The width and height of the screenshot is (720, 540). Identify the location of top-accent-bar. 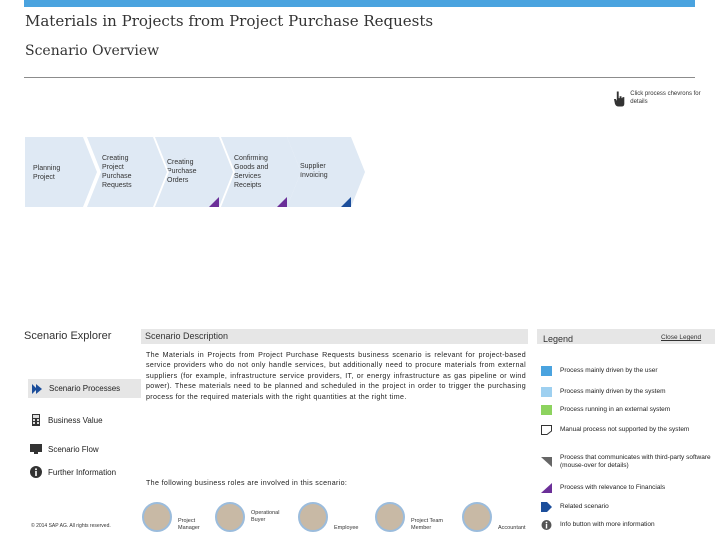
(359, 3).